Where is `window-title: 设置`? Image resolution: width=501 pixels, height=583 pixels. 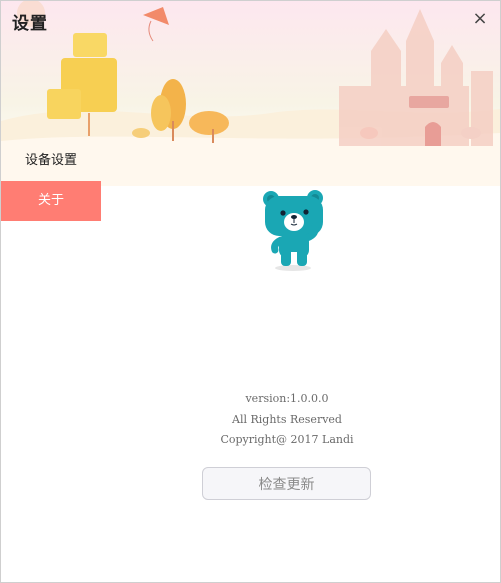
window-title: 设置 is located at coordinates (30, 24).